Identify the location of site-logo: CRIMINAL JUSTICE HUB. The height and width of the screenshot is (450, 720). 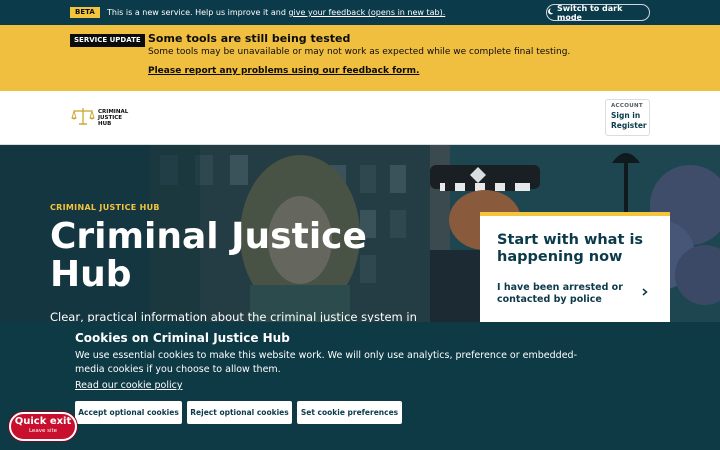
(99, 118).